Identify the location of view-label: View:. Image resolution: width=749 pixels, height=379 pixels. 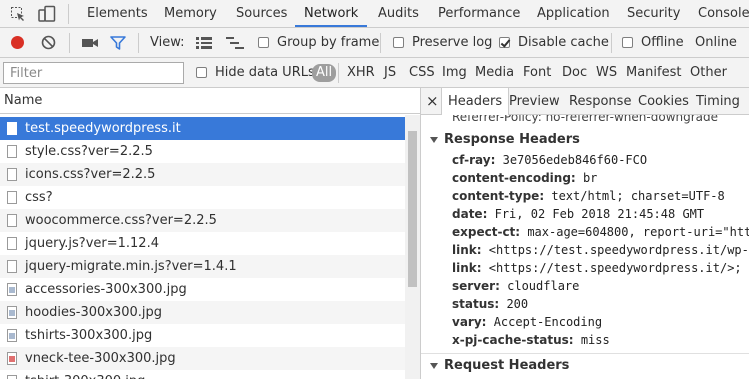
(167, 42).